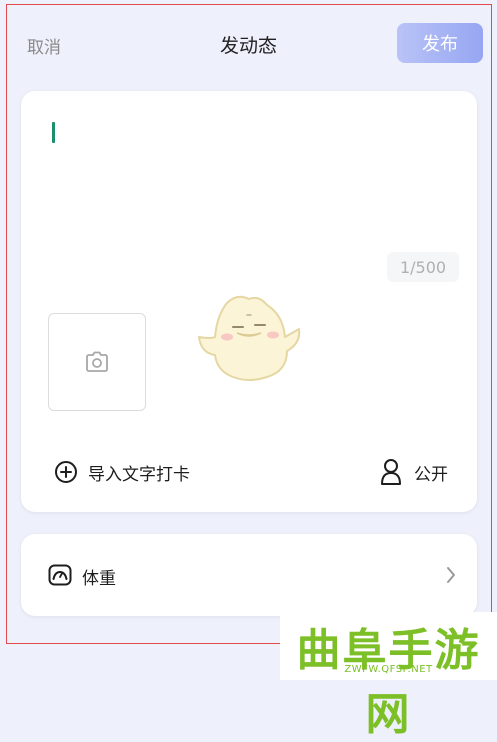 This screenshot has width=497, height=742. What do you see at coordinates (431, 474) in the screenshot?
I see `visibility-label: 公开` at bounding box center [431, 474].